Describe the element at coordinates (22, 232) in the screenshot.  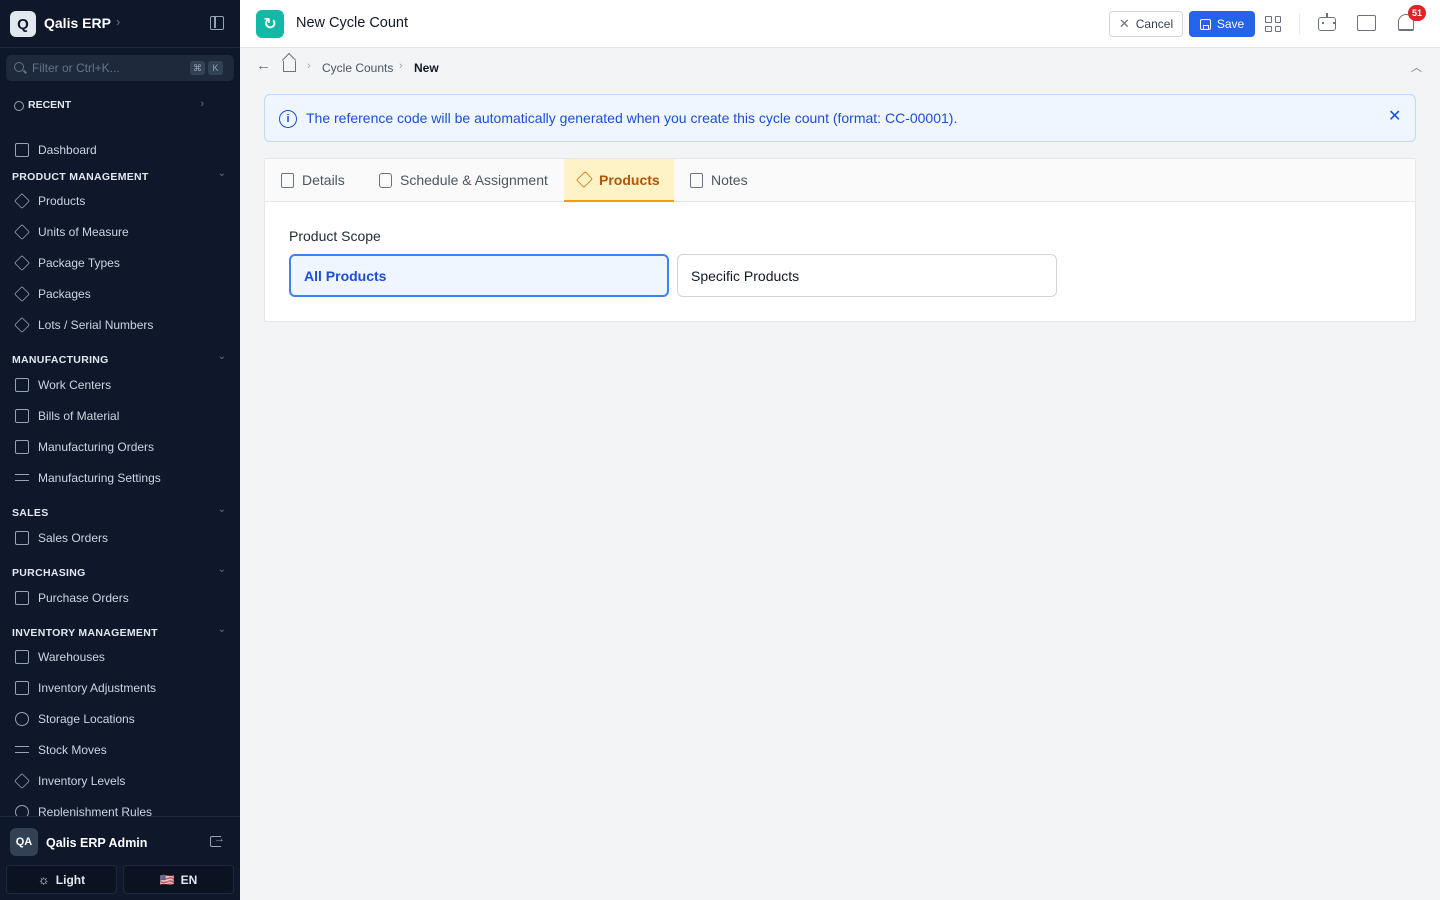
I see `ruler-icon` at that location.